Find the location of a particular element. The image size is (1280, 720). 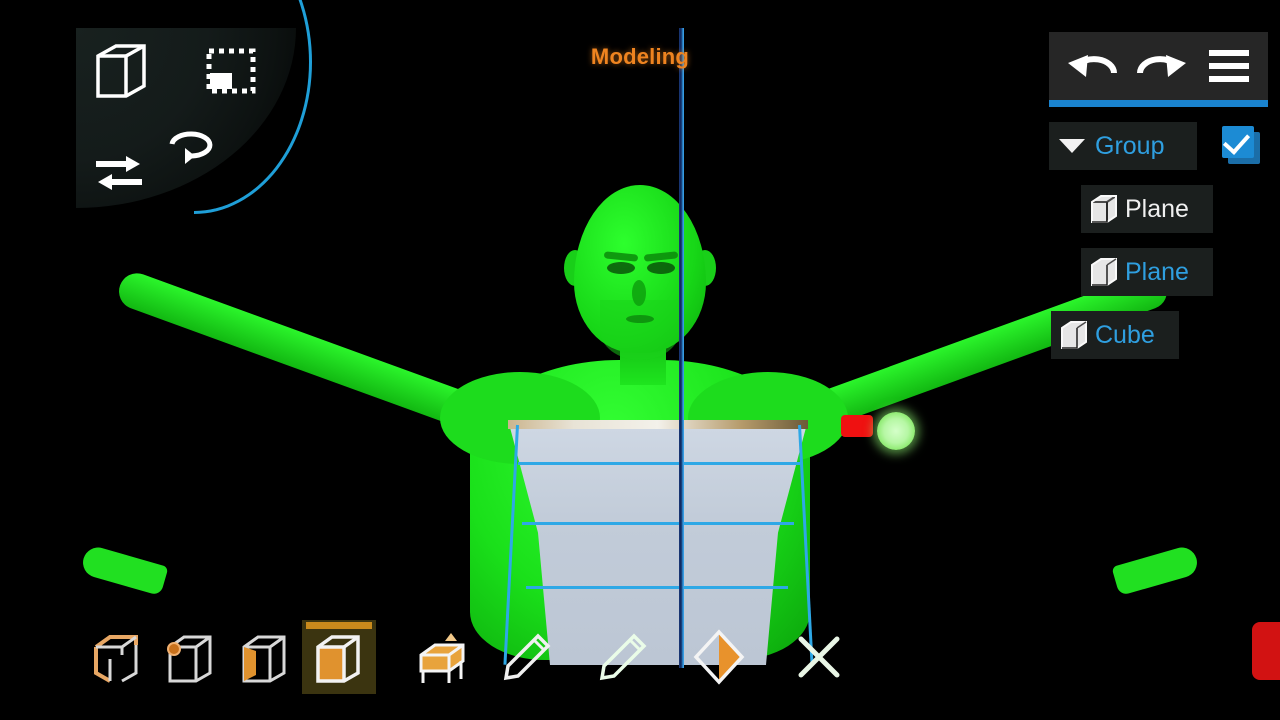

tool-edge-select is located at coordinates (117, 657).